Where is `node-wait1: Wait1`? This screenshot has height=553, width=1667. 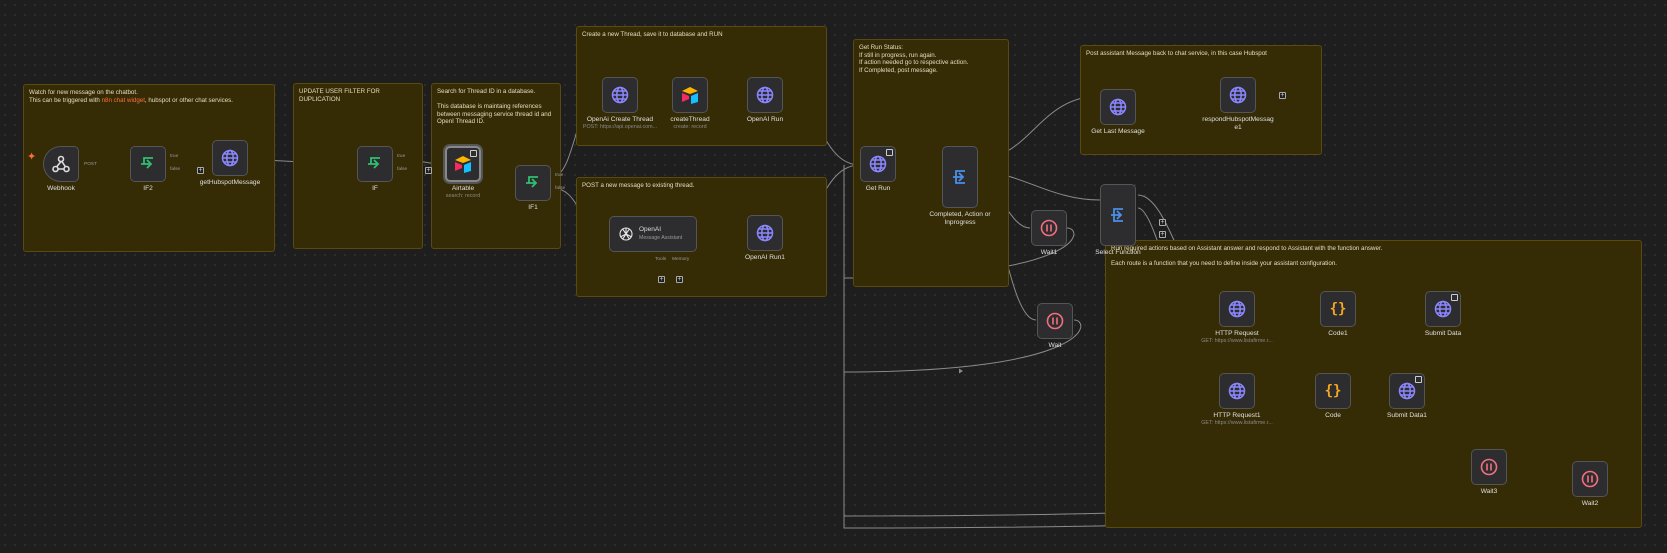 node-wait1: Wait1 is located at coordinates (1049, 233).